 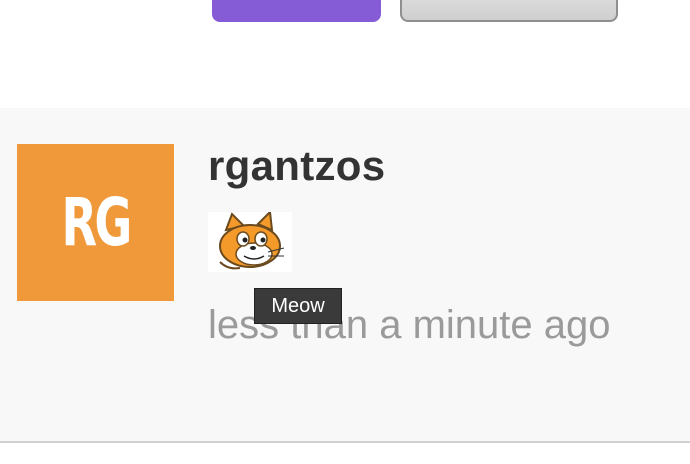 I want to click on avatar-initials: RG, so click(x=97, y=222).